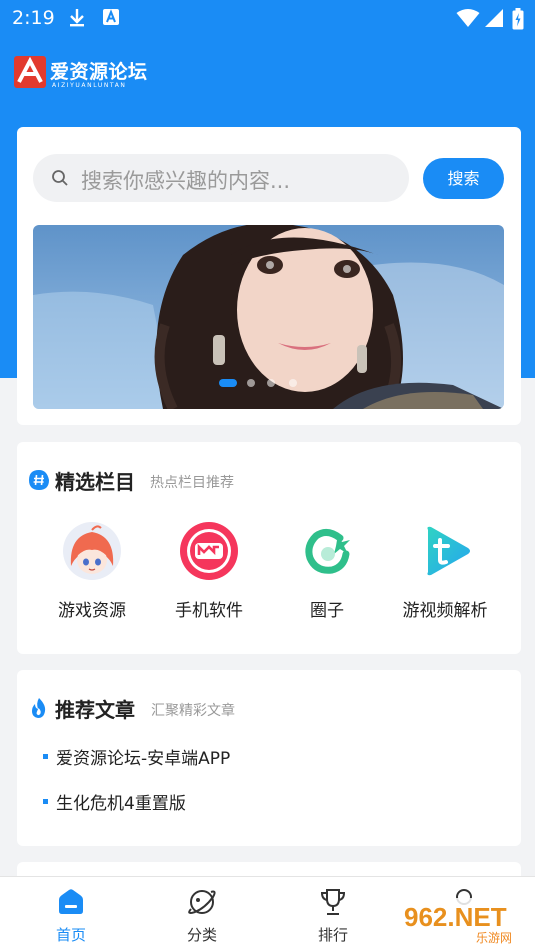 The width and height of the screenshot is (535, 952). Describe the element at coordinates (201, 935) in the screenshot. I see `tab-label: 分类` at that location.